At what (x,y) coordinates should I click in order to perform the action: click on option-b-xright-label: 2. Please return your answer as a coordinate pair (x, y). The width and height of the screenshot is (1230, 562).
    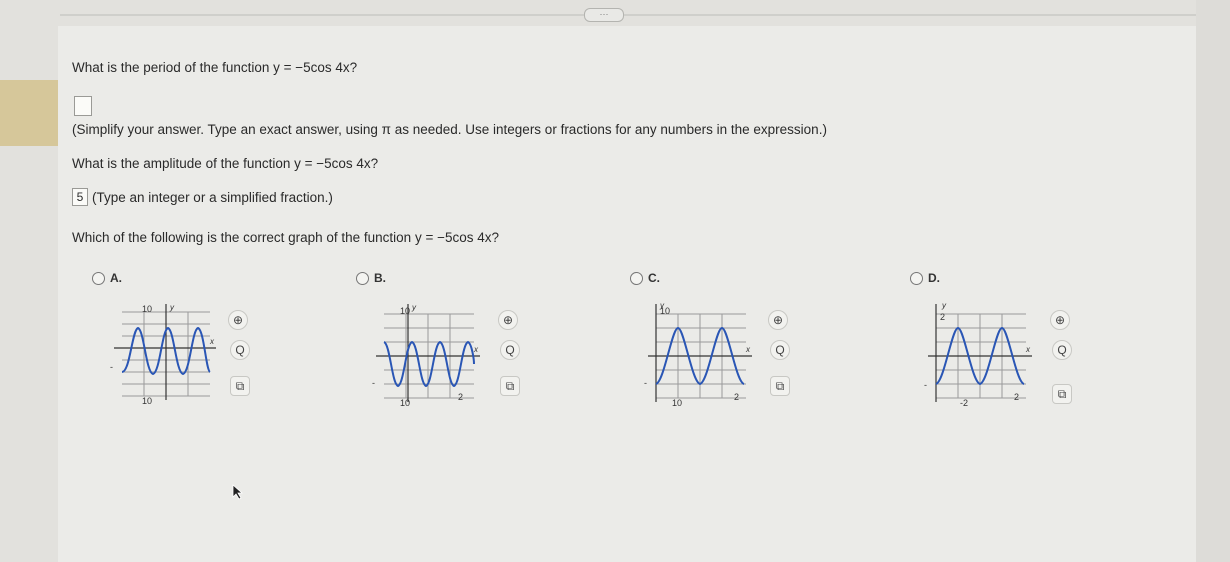
    Looking at the image, I should click on (460, 397).